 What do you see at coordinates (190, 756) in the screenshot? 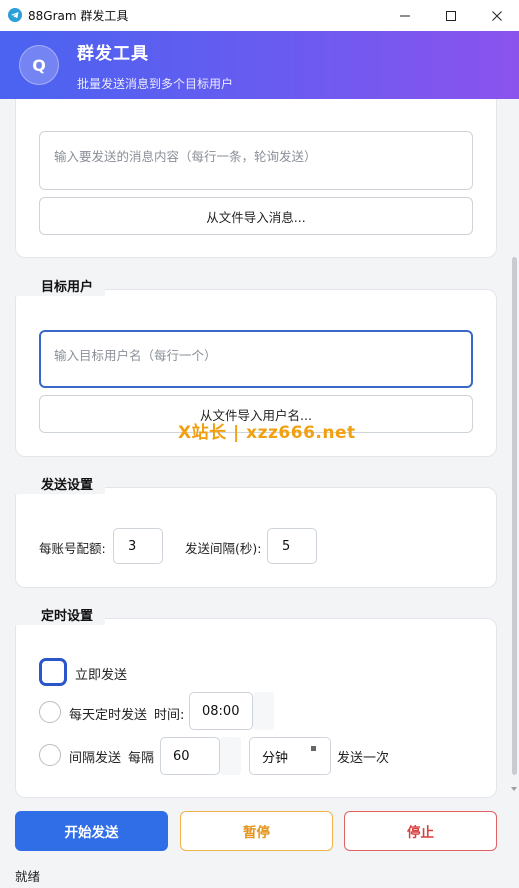
I see `every-value-input: 60` at bounding box center [190, 756].